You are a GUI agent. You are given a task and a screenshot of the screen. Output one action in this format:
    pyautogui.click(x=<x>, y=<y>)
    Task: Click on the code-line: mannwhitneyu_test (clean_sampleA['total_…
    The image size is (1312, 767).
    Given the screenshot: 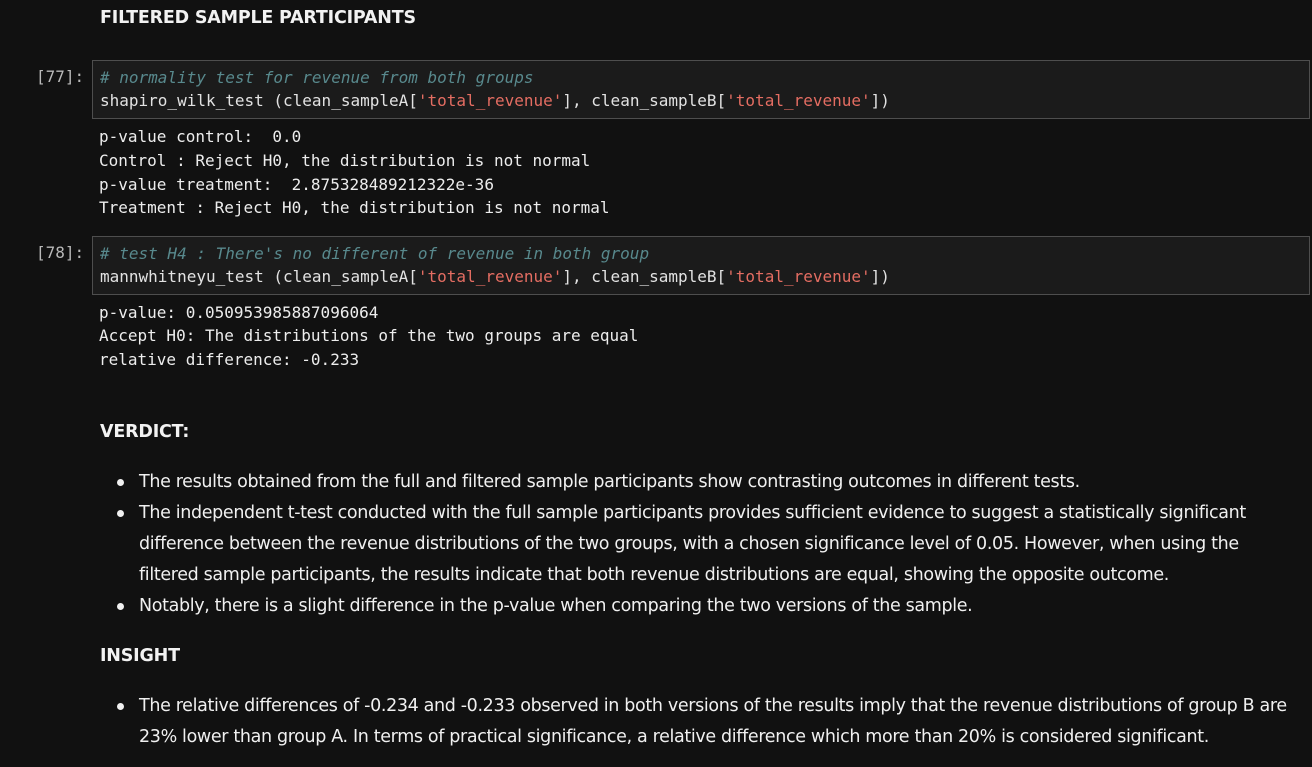 What is the action you would take?
    pyautogui.click(x=495, y=276)
    